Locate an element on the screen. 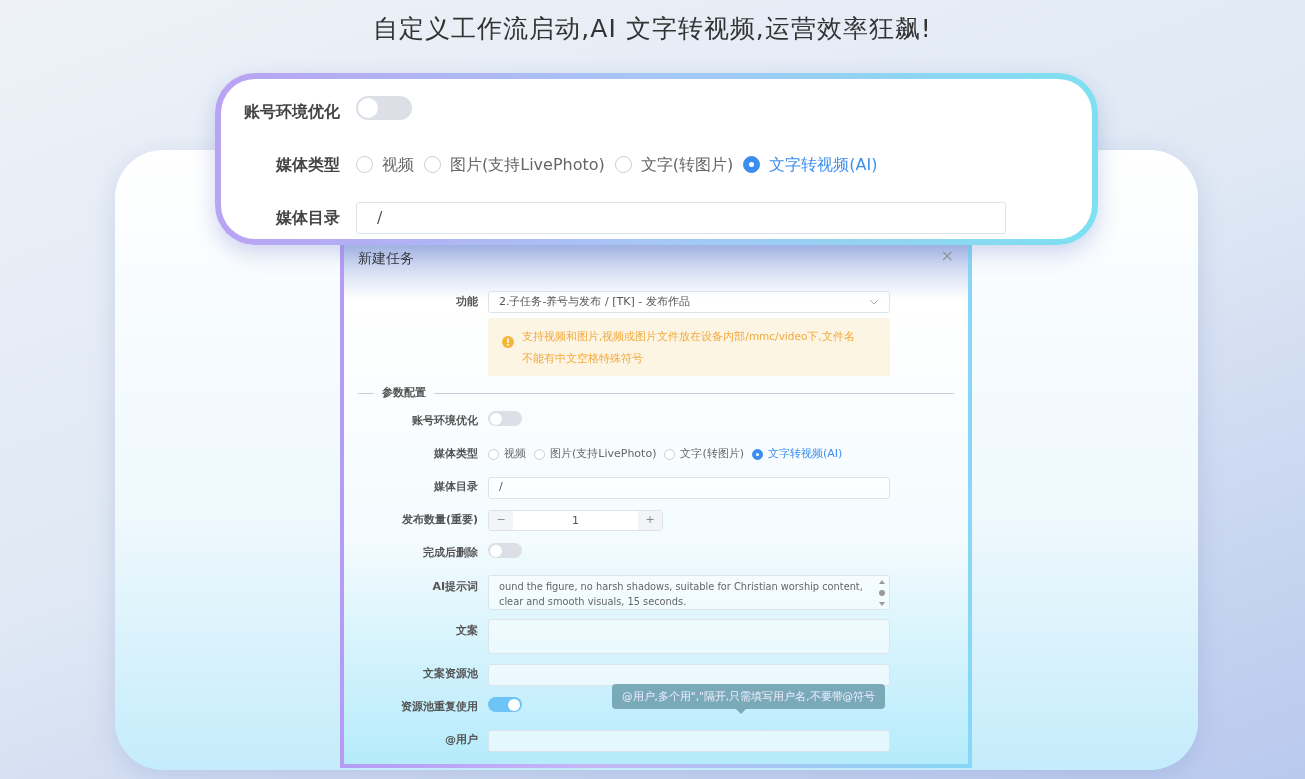  select-field: 2.子任务-养号与发布 / [TK] - 发布作品 is located at coordinates (689, 302).